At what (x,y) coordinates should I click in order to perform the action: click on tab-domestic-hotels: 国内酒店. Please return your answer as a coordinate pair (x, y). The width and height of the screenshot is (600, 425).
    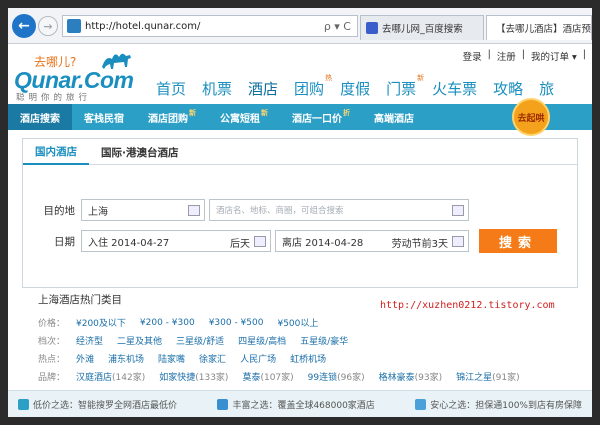
    Looking at the image, I should click on (56, 152).